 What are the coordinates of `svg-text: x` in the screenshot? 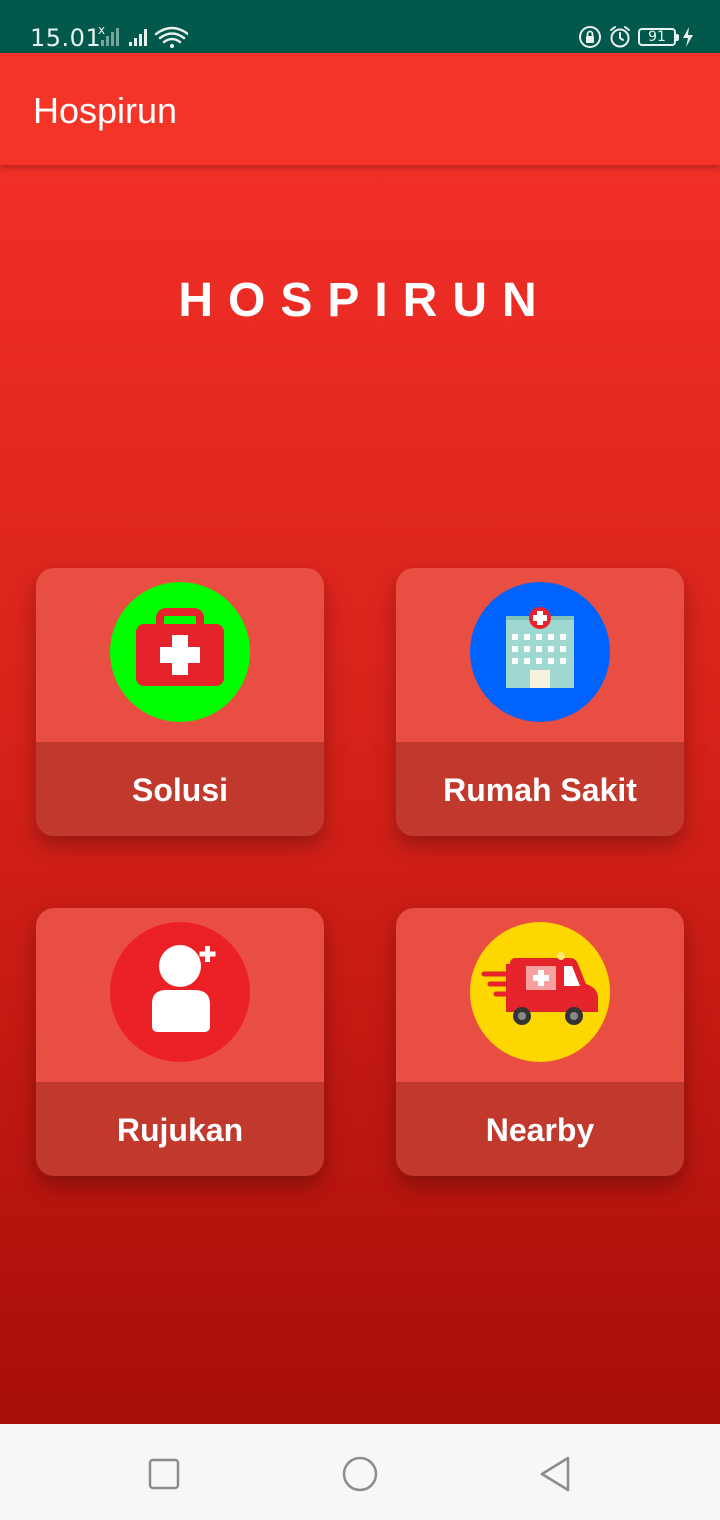 It's located at (101, 30).